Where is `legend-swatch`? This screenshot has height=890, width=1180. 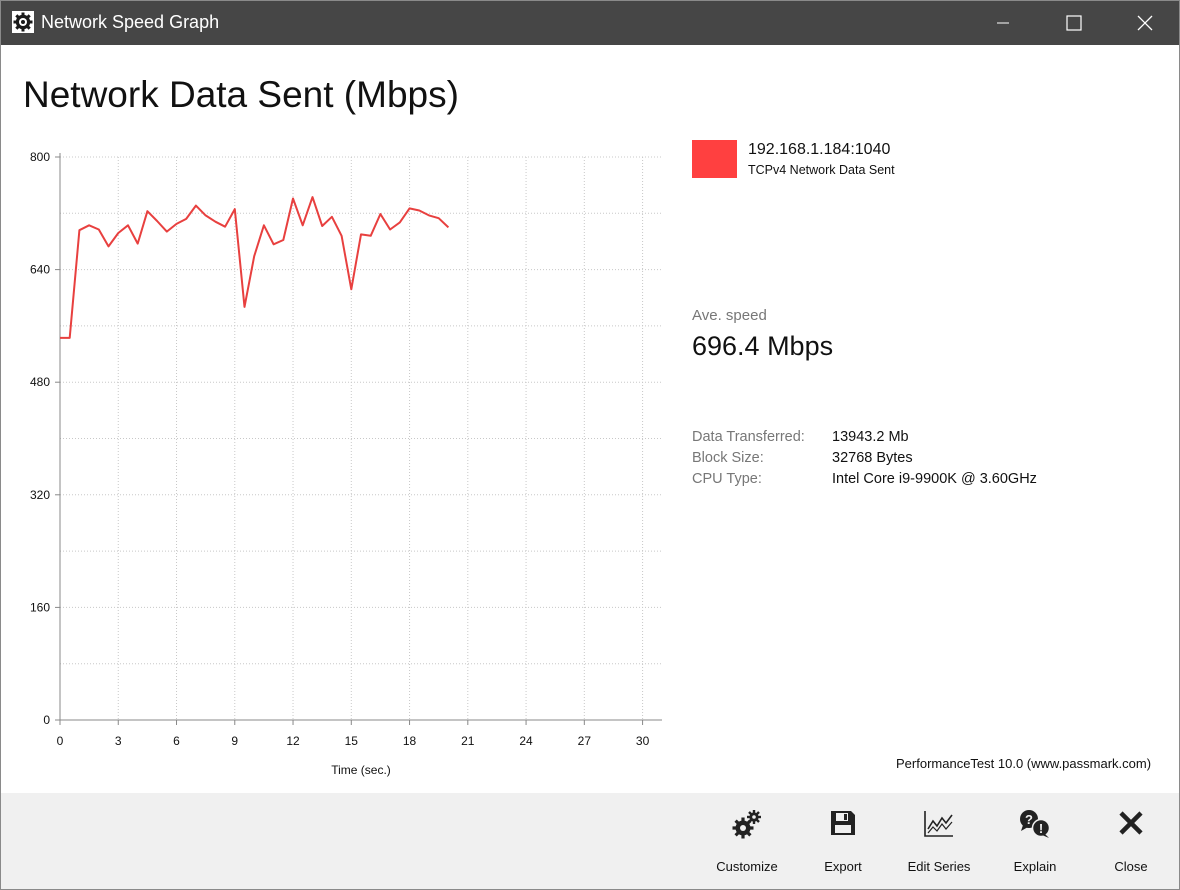 legend-swatch is located at coordinates (714, 159).